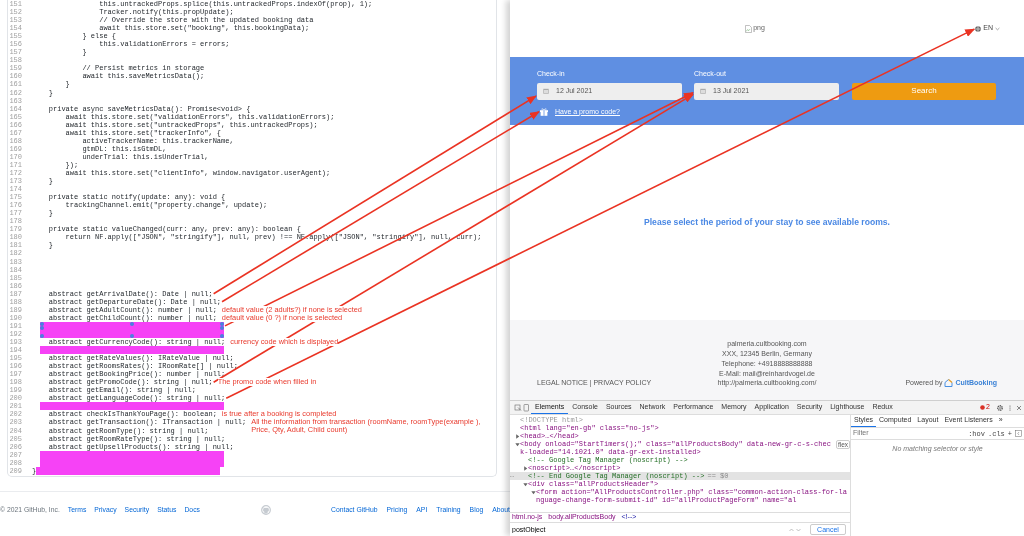 This screenshot has height=536, width=1024. I want to click on sidebar-toggle-icon, so click(1018, 433).